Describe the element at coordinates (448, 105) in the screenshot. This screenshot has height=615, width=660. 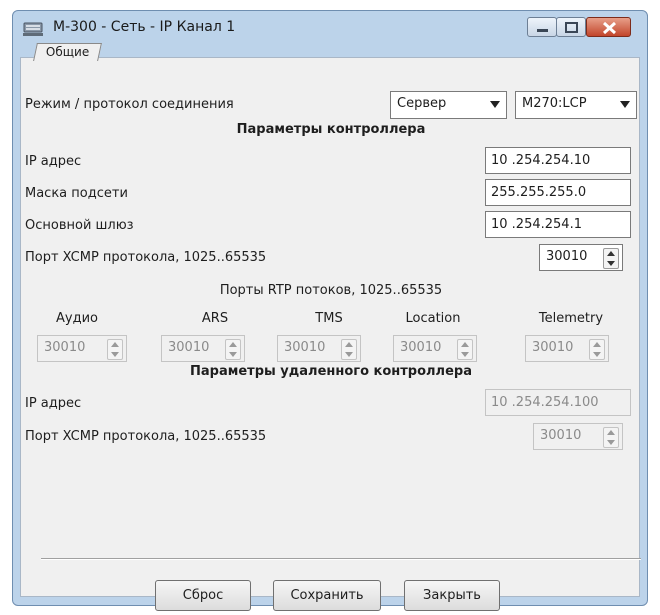
I see `mode-select: Сервер` at that location.